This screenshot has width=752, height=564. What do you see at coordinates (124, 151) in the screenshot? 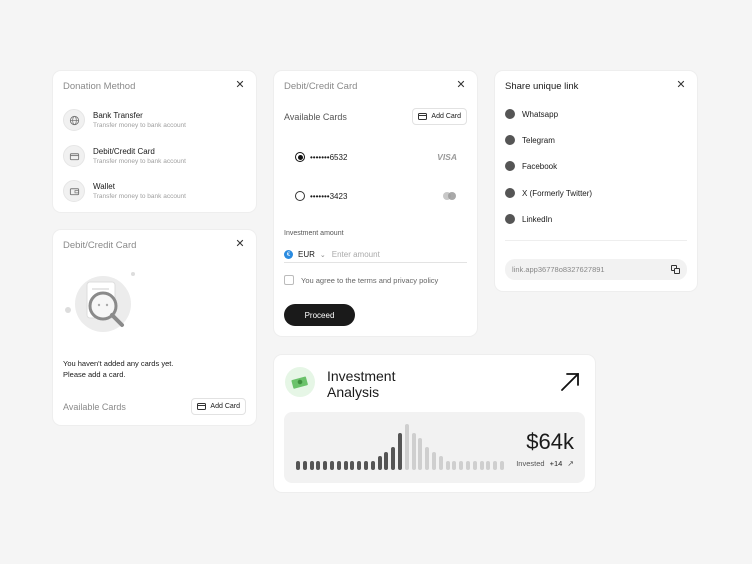
I see `option-label: Debit/Credit Card` at bounding box center [124, 151].